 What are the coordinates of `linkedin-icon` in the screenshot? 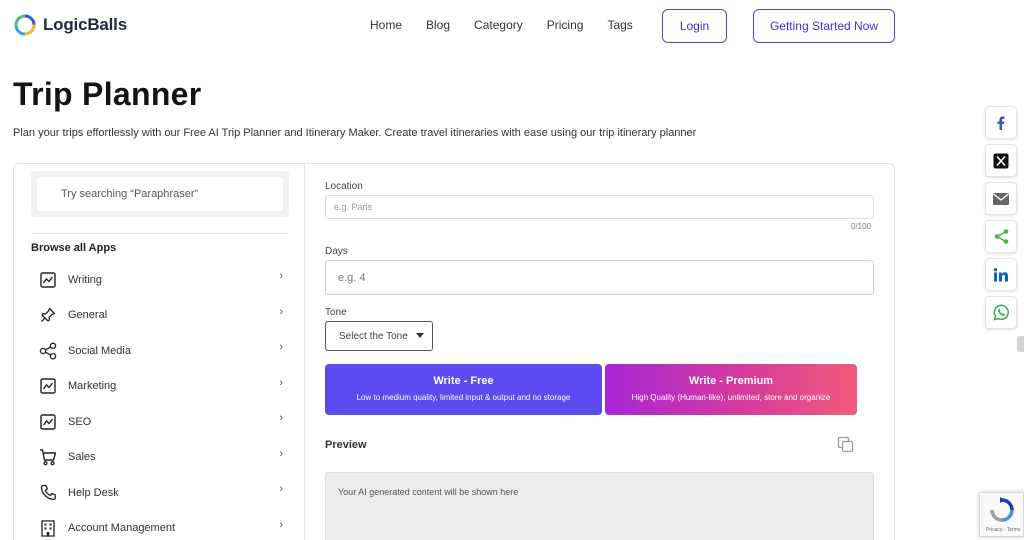 It's located at (1000, 274).